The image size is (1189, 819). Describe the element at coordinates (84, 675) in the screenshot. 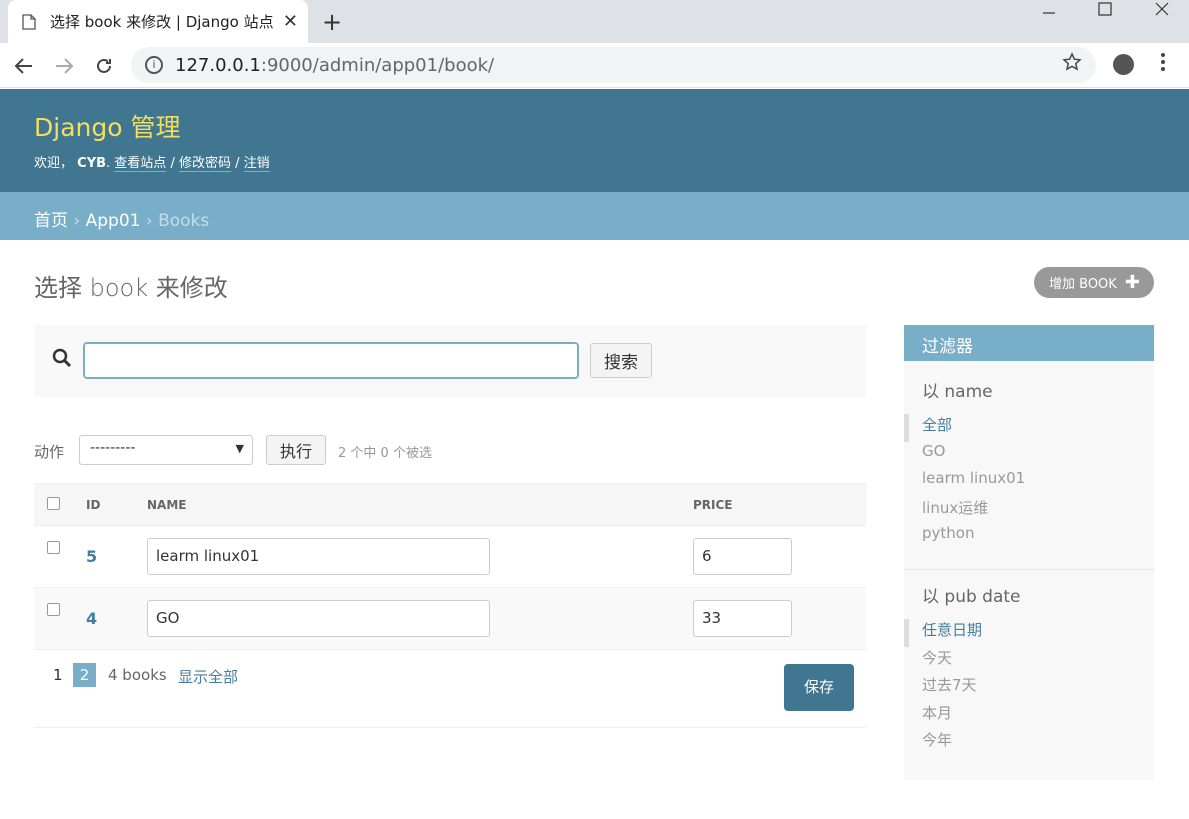

I see `current-page: 2` at that location.